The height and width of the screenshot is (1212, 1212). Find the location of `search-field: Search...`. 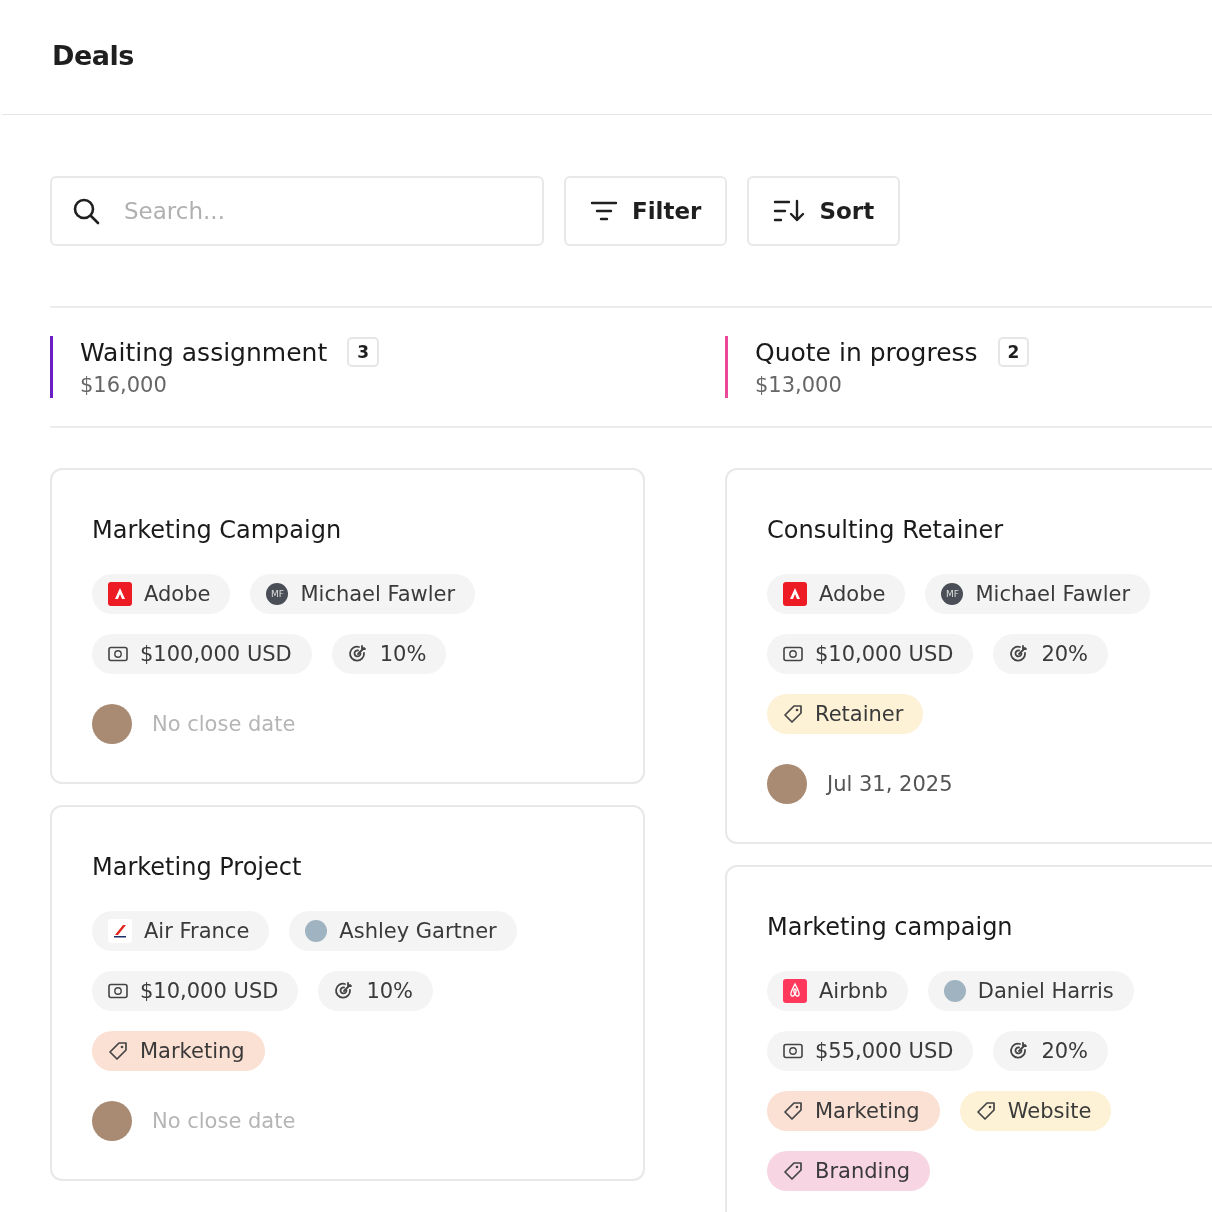

search-field: Search... is located at coordinates (297, 211).